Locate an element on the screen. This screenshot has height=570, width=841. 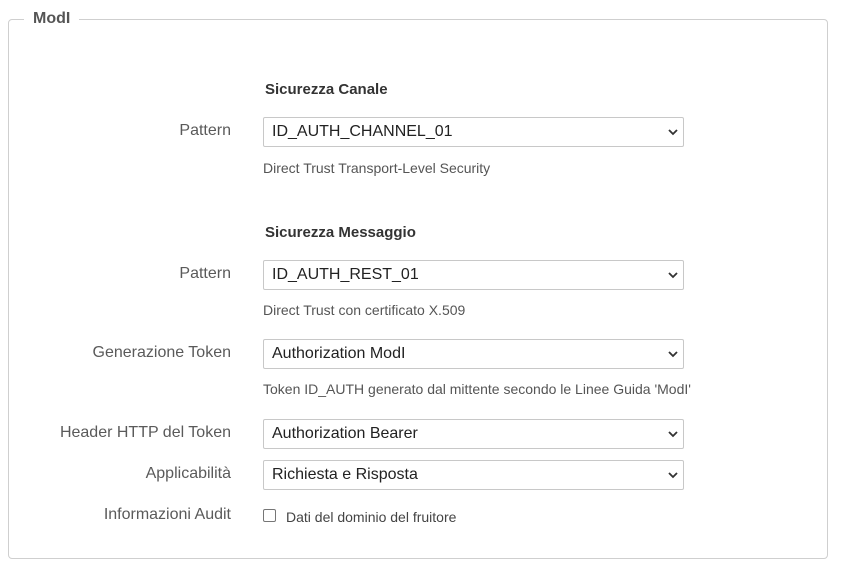
applicability-select: Richiesta e Risposta is located at coordinates (473, 475).